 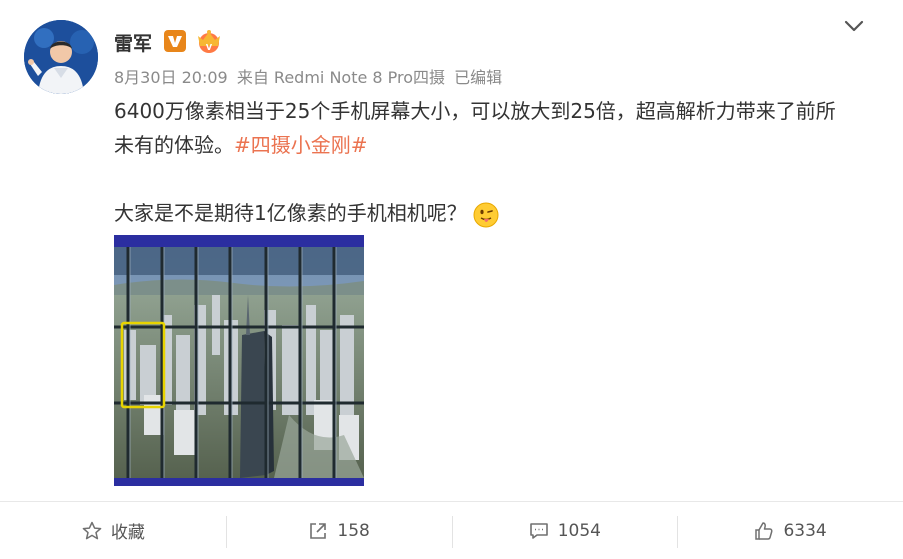 What do you see at coordinates (318, 530) in the screenshot?
I see `share-icon` at bounding box center [318, 530].